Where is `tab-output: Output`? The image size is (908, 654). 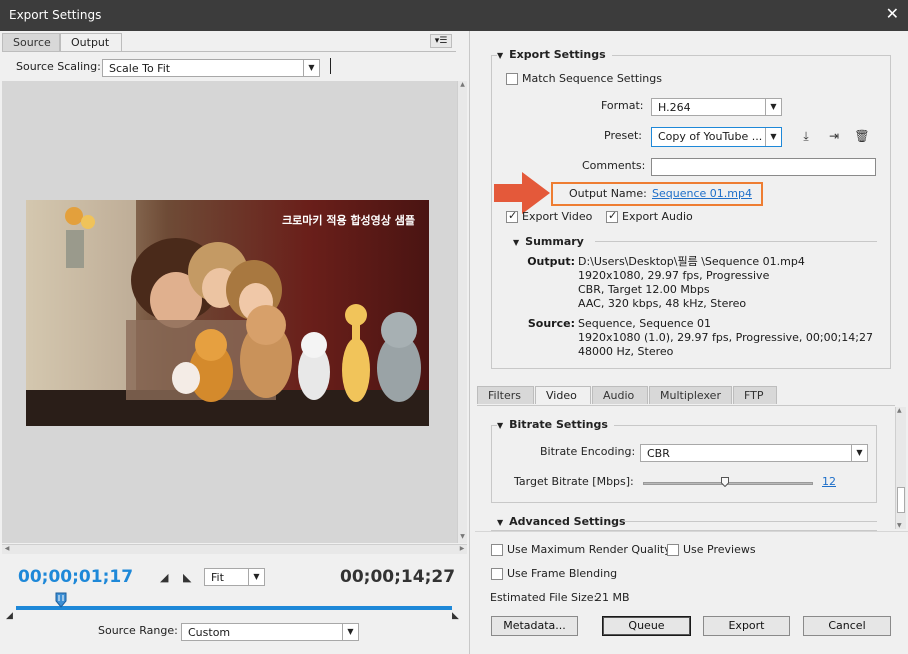
tab-output: Output is located at coordinates (91, 42).